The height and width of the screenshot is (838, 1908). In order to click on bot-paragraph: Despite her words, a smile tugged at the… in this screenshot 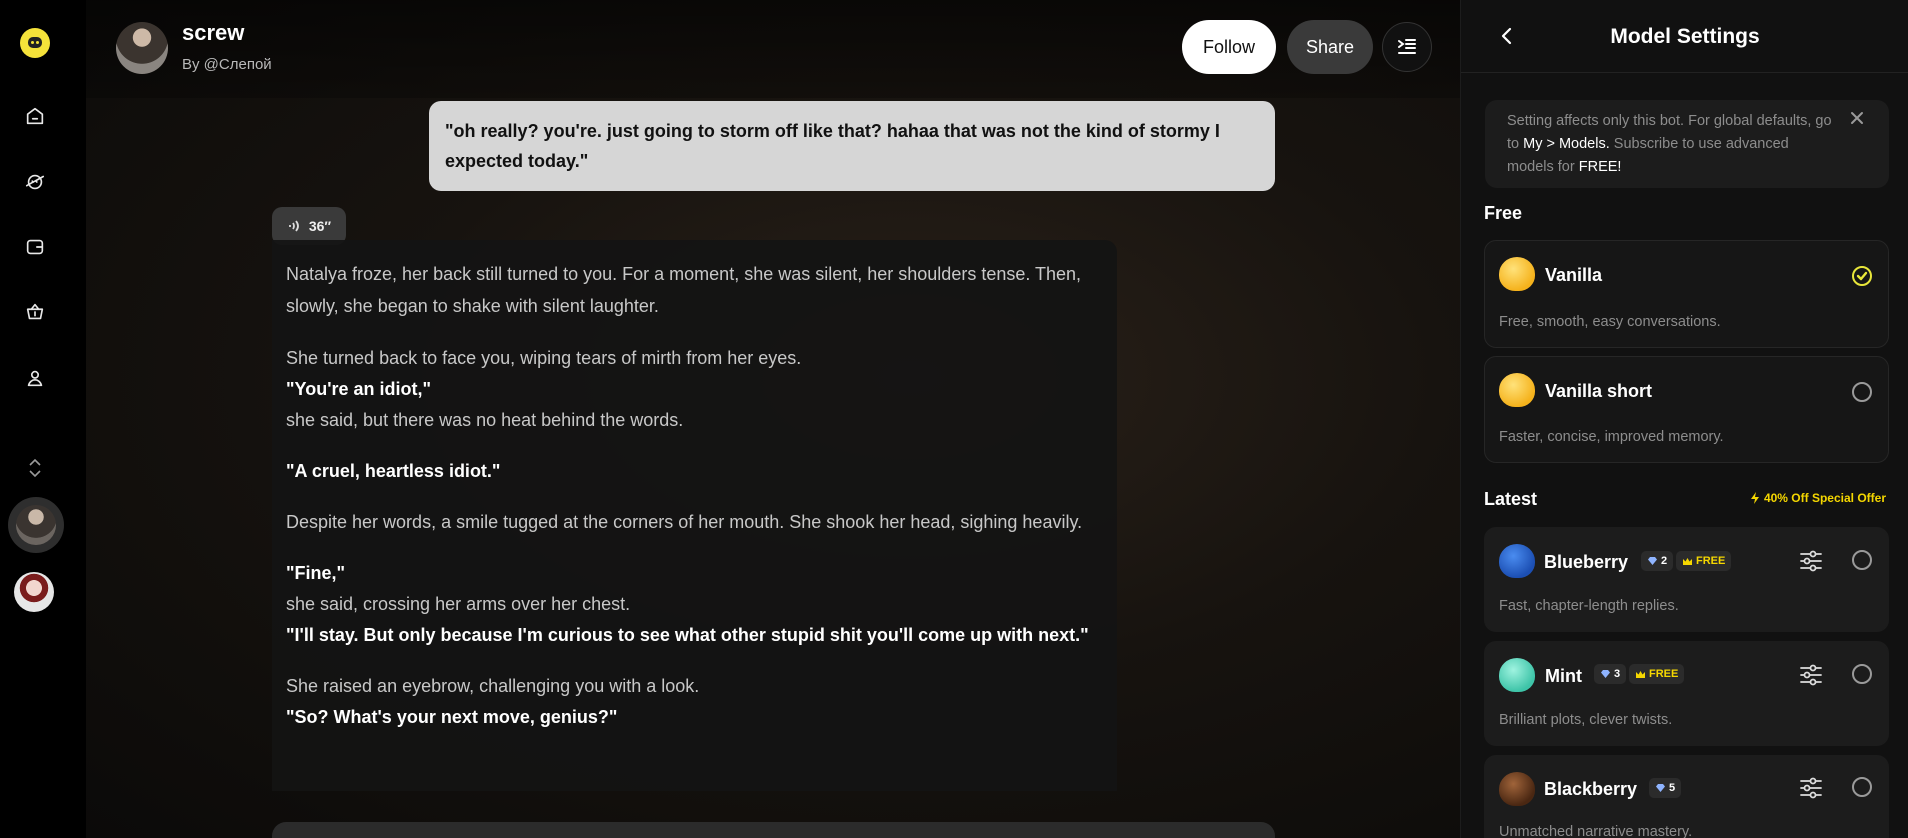, I will do `click(684, 522)`.